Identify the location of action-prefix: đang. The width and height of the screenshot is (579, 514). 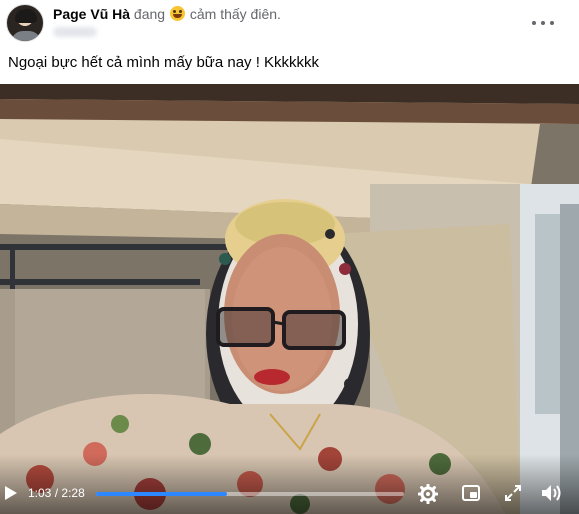
(149, 14).